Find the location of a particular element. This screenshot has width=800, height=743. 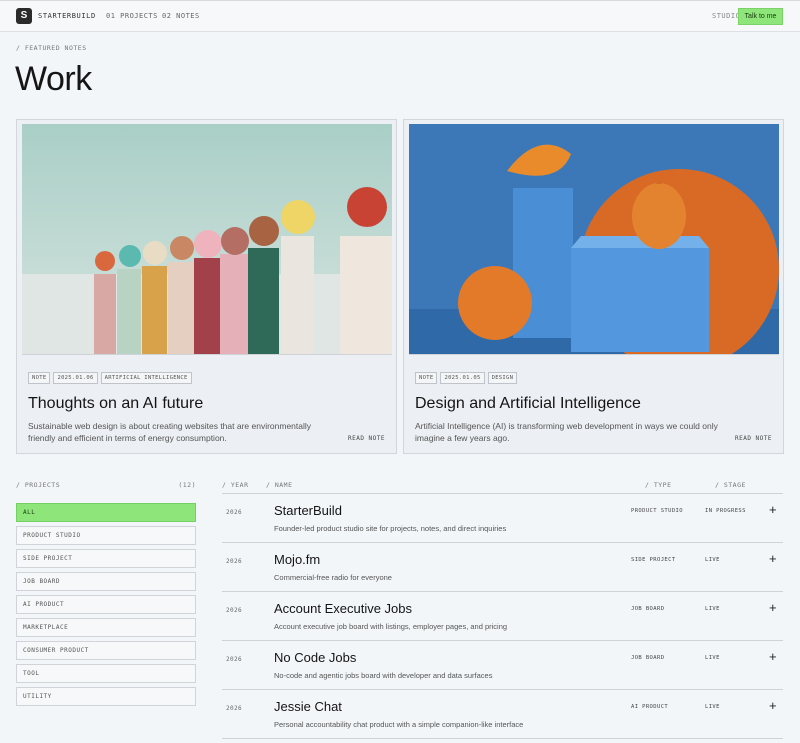

filter-utility: UTILITY is located at coordinates (106, 696).